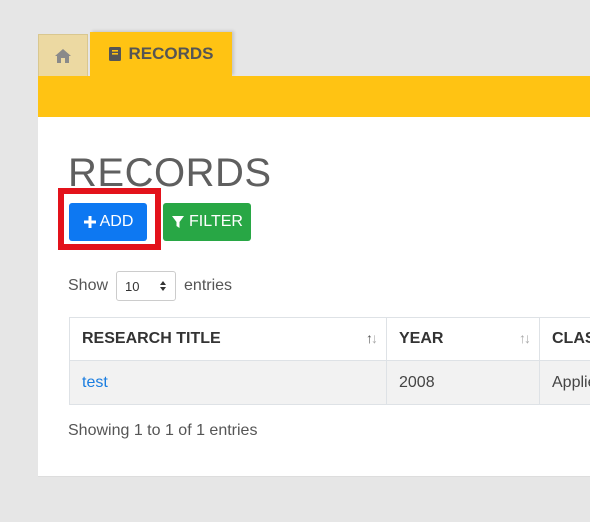 The height and width of the screenshot is (522, 590). I want to click on column-header-classification: CLAS, so click(564, 339).